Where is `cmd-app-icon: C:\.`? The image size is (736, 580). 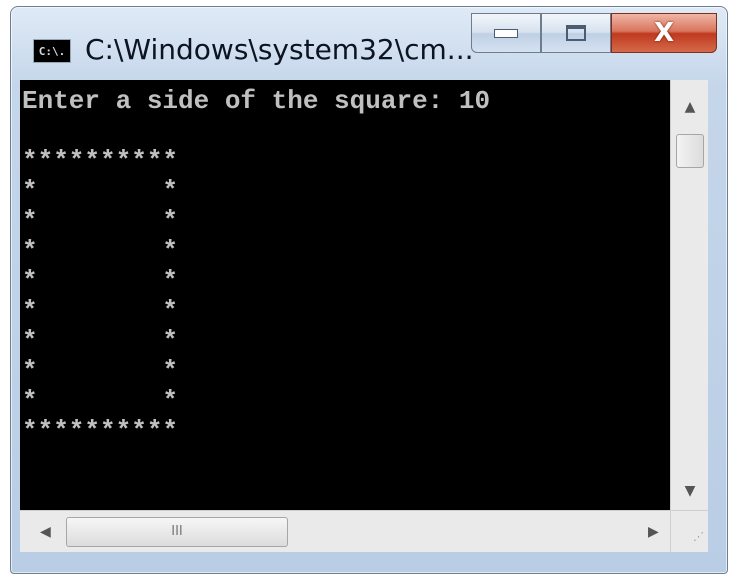
cmd-app-icon: C:\. is located at coordinates (52, 51).